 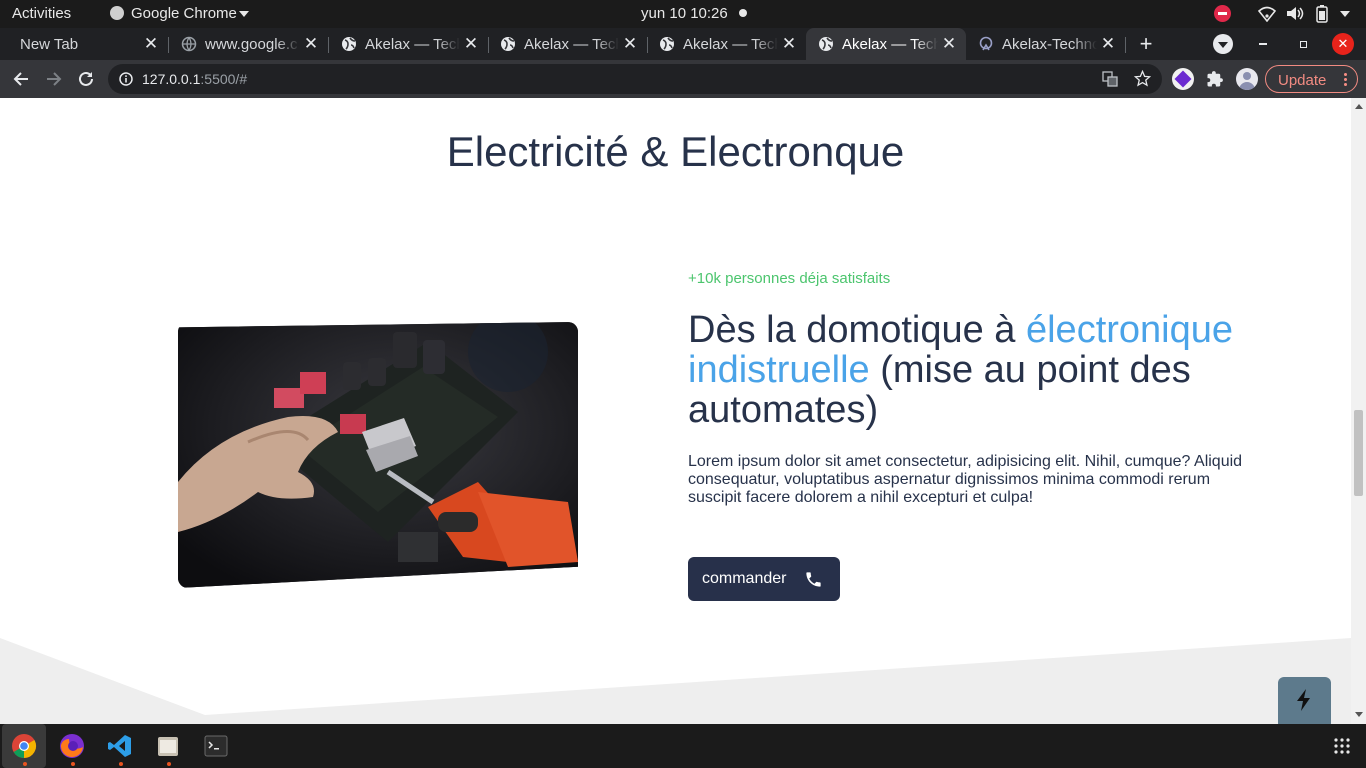 I want to click on system-top-bar: Activities Google Chrome yun 10 10:26, so click(x=683, y=14).